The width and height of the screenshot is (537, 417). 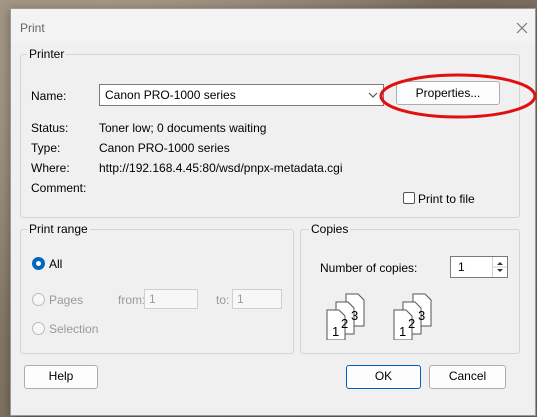 I want to click on stepper-arrows-icon, so click(x=499, y=267).